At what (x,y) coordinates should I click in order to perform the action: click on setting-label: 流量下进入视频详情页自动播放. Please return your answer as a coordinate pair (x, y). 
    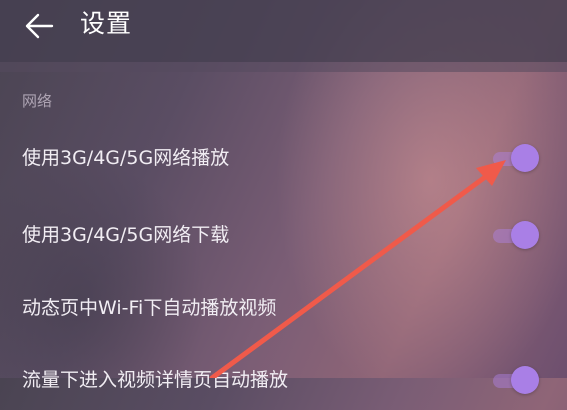
    Looking at the image, I should click on (155, 380).